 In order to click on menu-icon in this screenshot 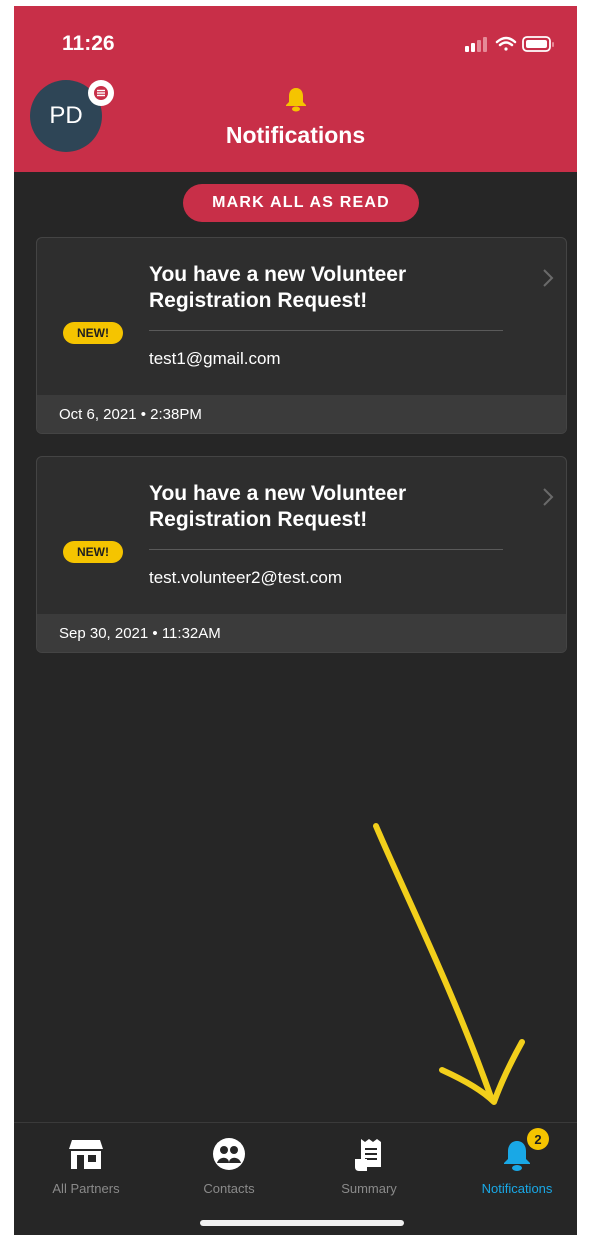, I will do `click(101, 93)`.